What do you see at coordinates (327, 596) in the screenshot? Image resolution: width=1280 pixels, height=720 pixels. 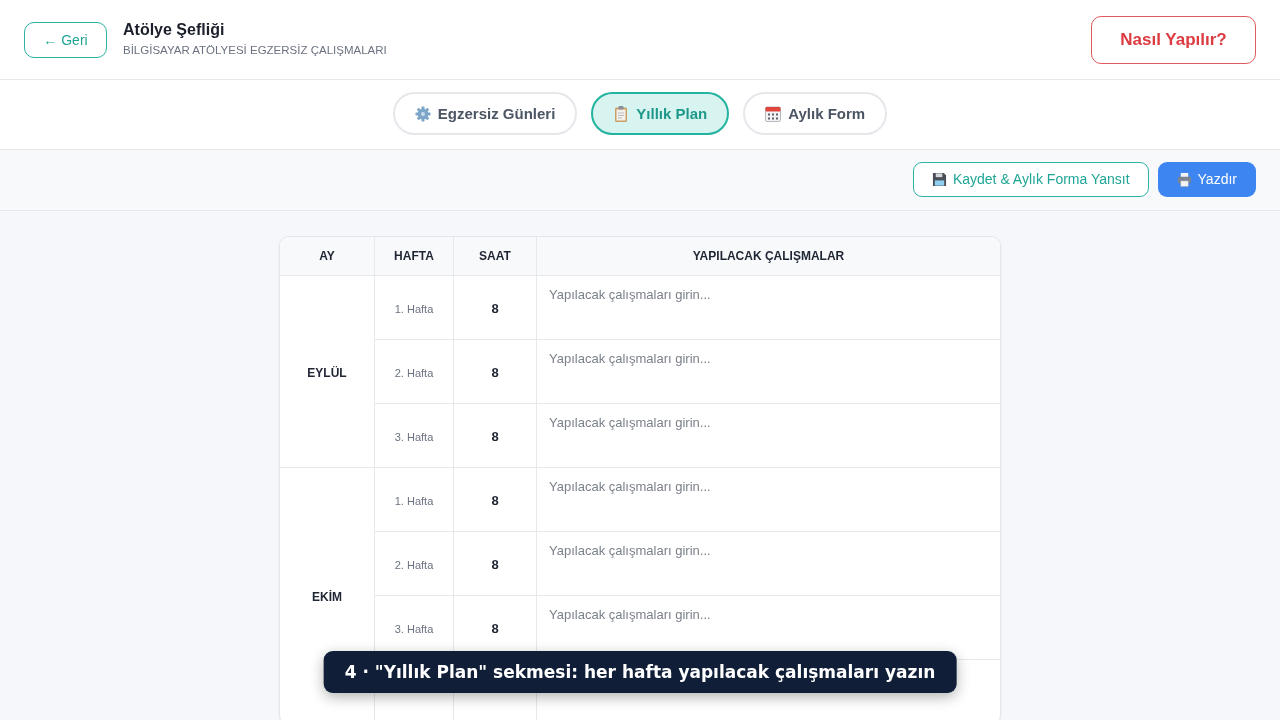 I see `month-cell: EKİM` at bounding box center [327, 596].